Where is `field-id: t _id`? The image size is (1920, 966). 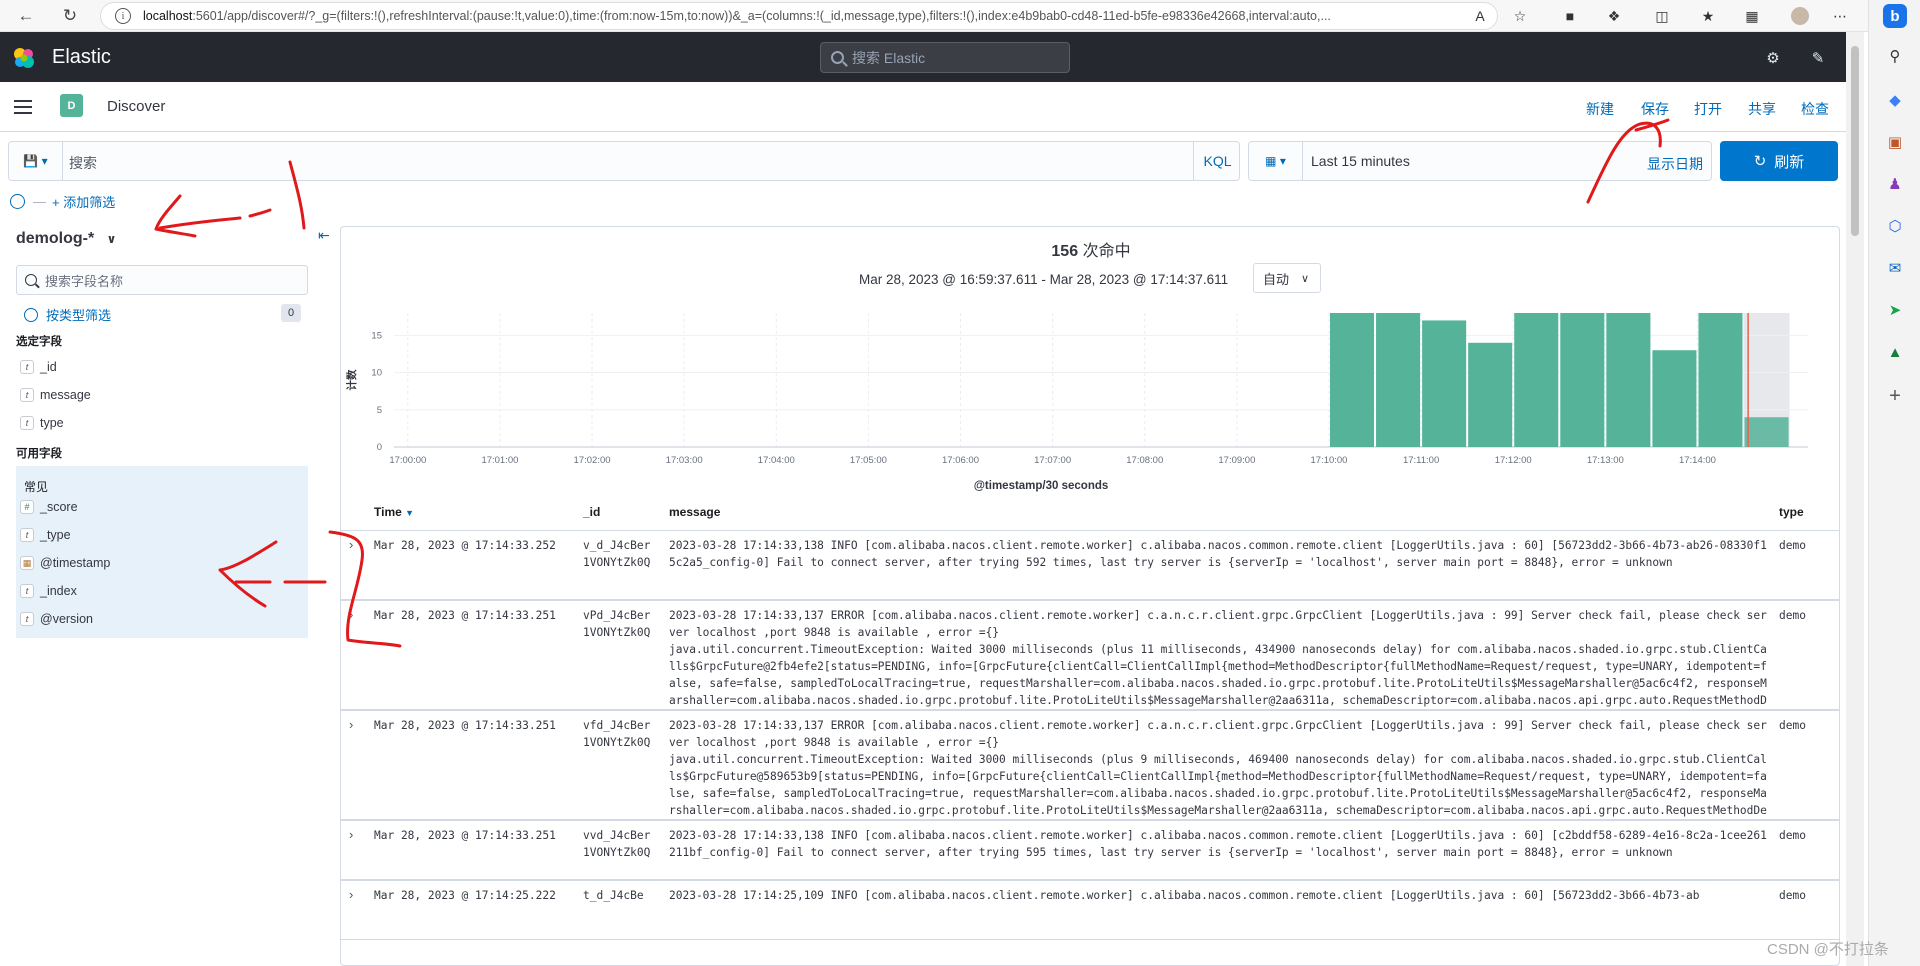
field-id: t _id is located at coordinates (38, 367).